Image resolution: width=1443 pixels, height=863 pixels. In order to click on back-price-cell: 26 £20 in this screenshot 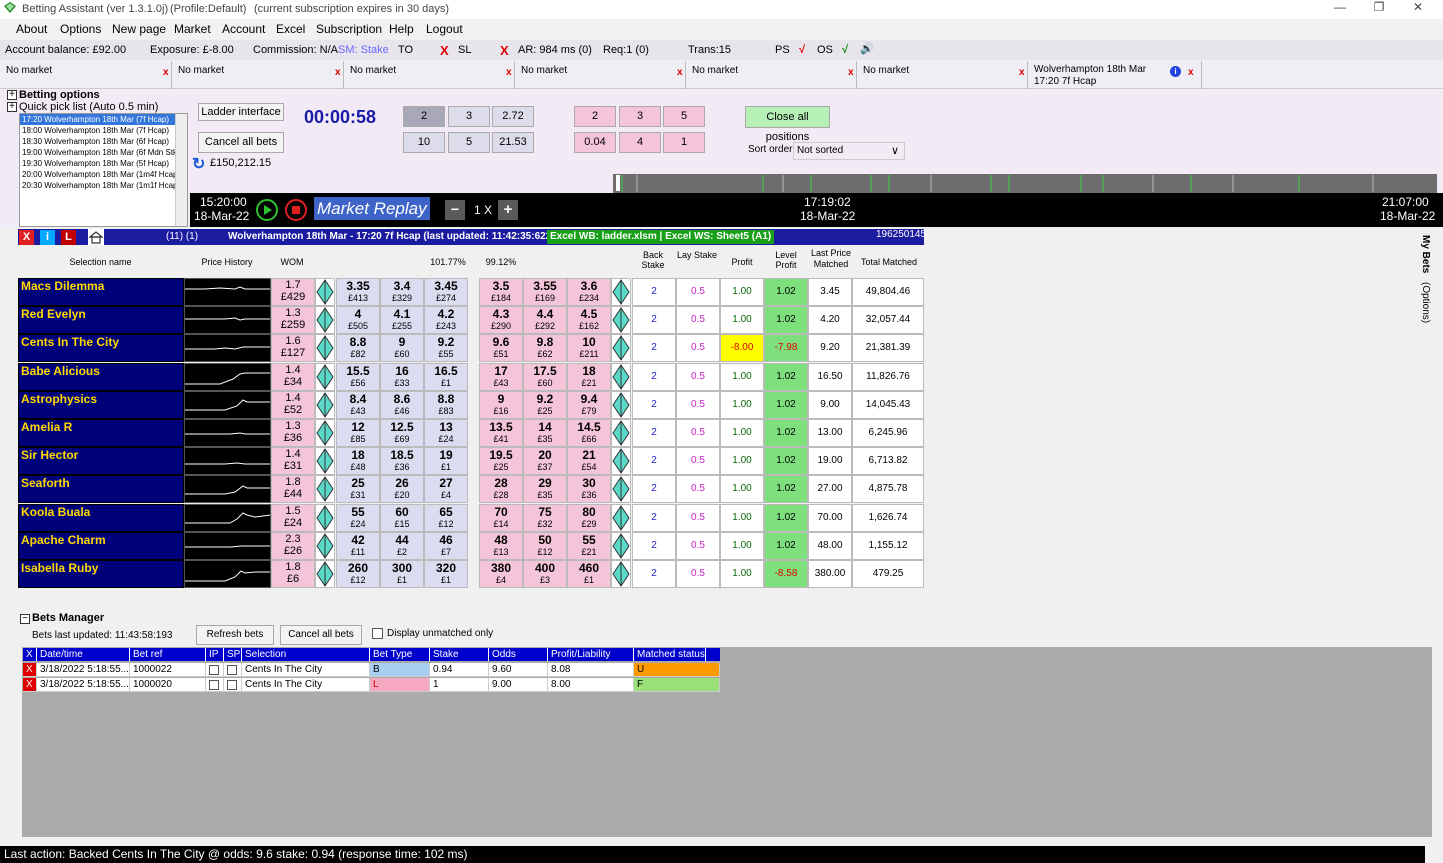, I will do `click(402, 489)`.